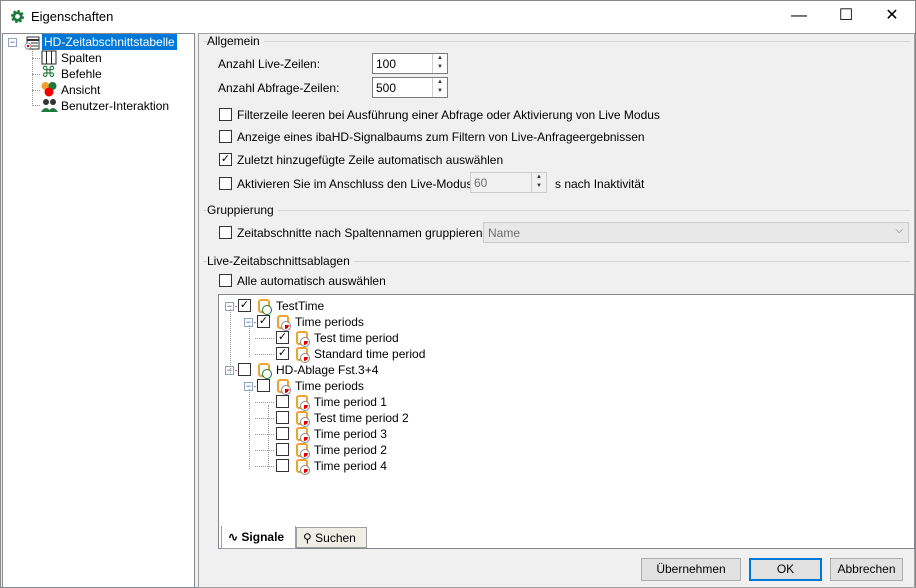 This screenshot has height=588, width=916. I want to click on tree-row: − HD-Ablage Fst.3+4, so click(564, 370).